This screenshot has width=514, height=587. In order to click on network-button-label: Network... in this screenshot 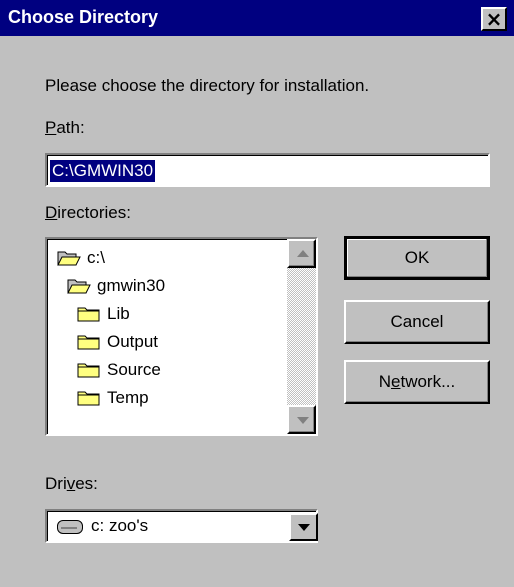, I will do `click(417, 381)`.